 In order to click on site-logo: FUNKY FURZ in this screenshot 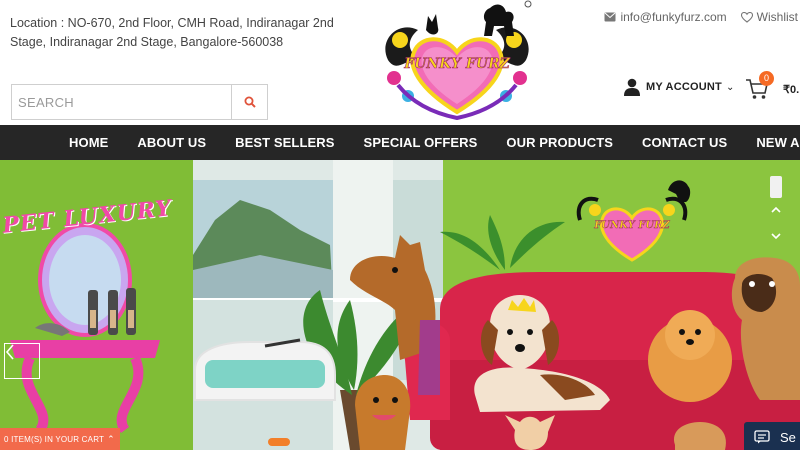, I will do `click(457, 61)`.